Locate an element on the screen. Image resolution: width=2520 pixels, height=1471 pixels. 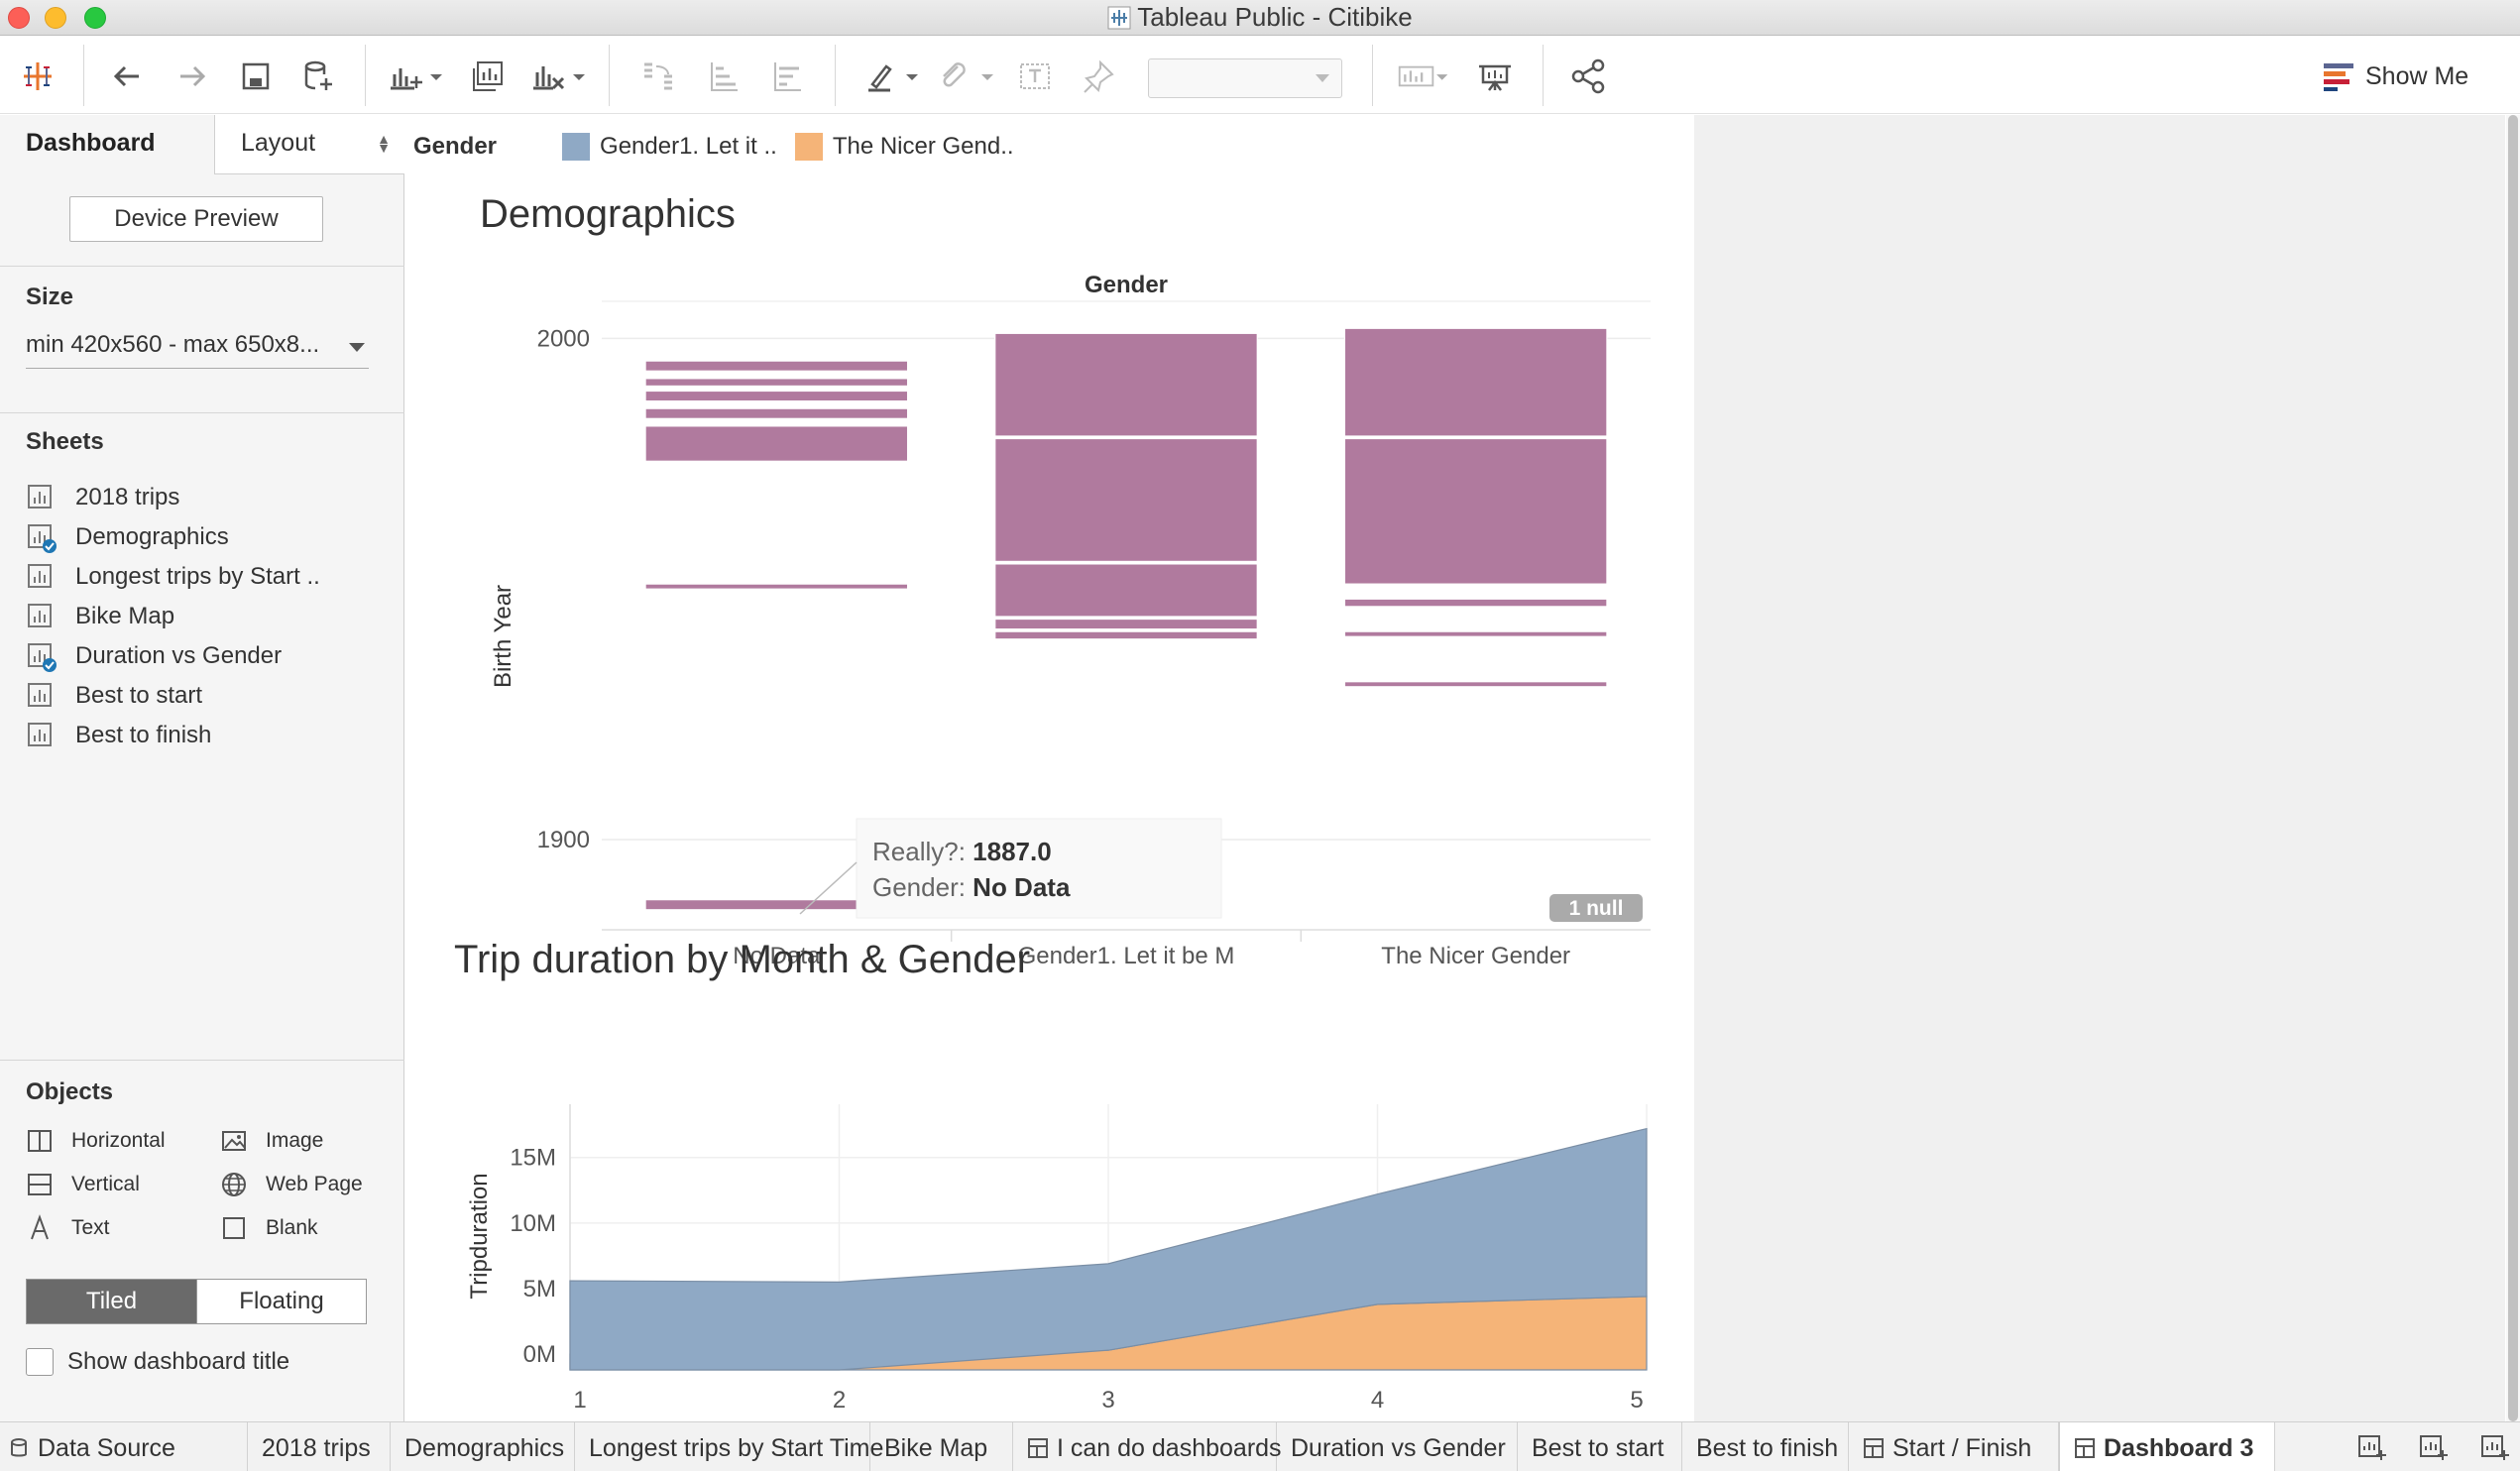
sheet-list-item: 2018 trips is located at coordinates (102, 498).